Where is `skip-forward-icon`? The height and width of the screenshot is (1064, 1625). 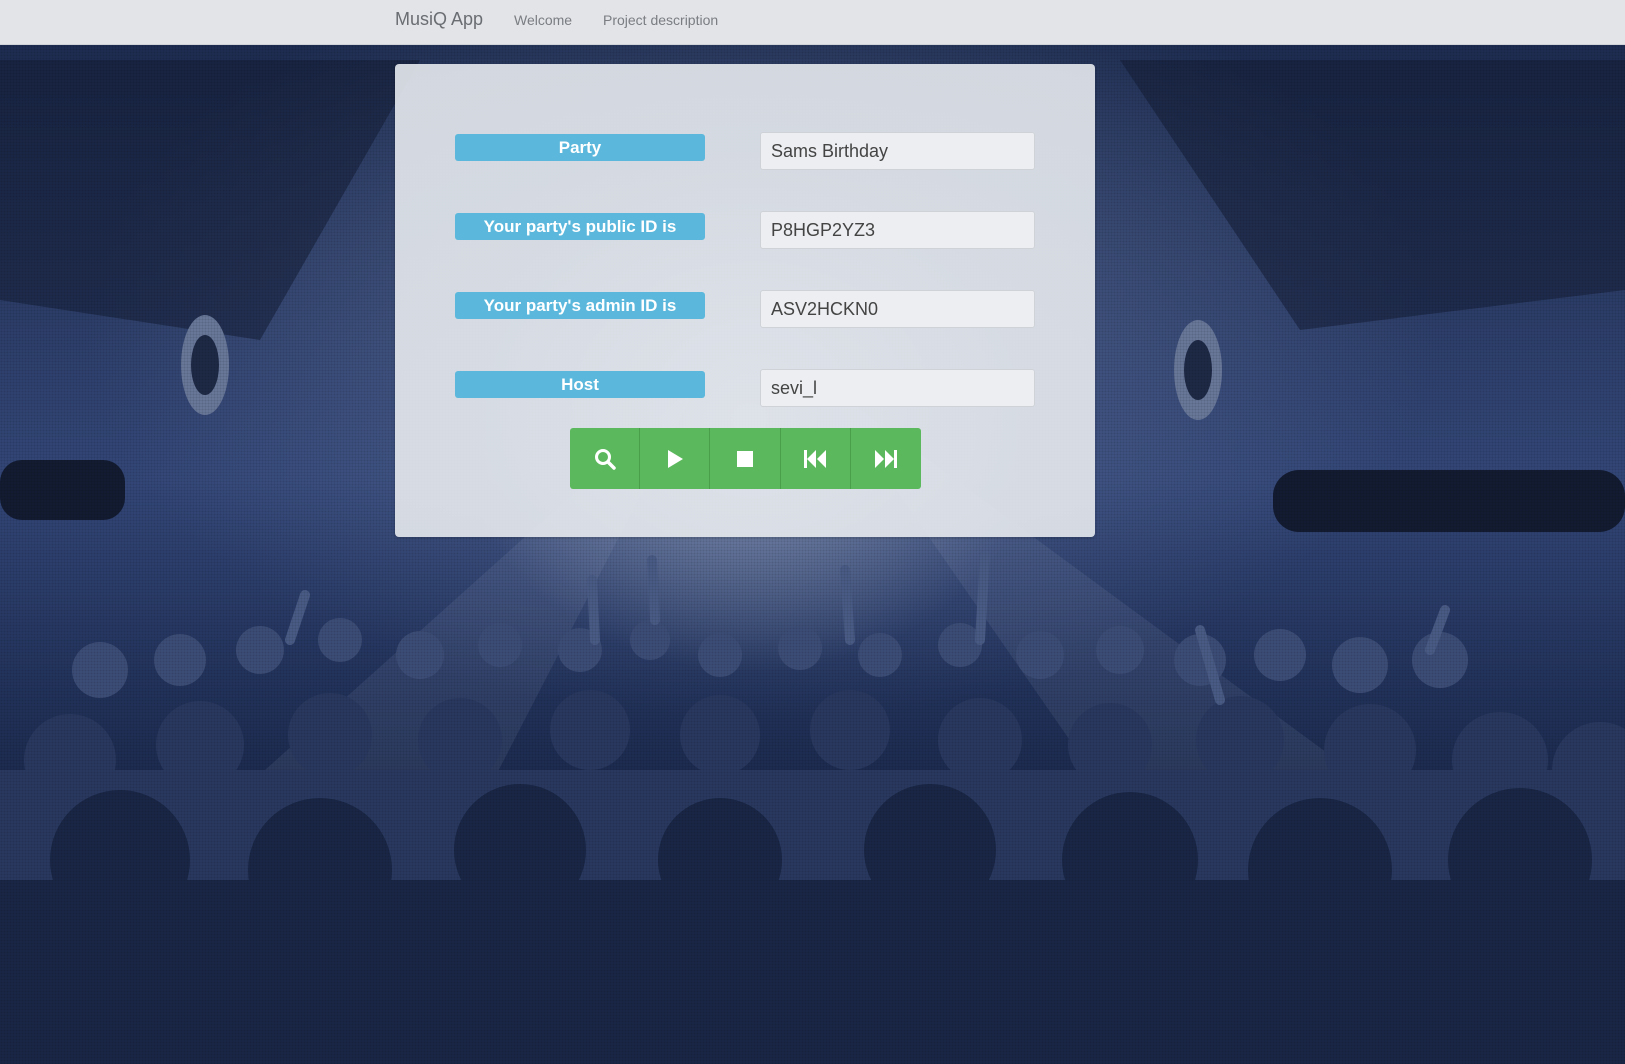 skip-forward-icon is located at coordinates (885, 458).